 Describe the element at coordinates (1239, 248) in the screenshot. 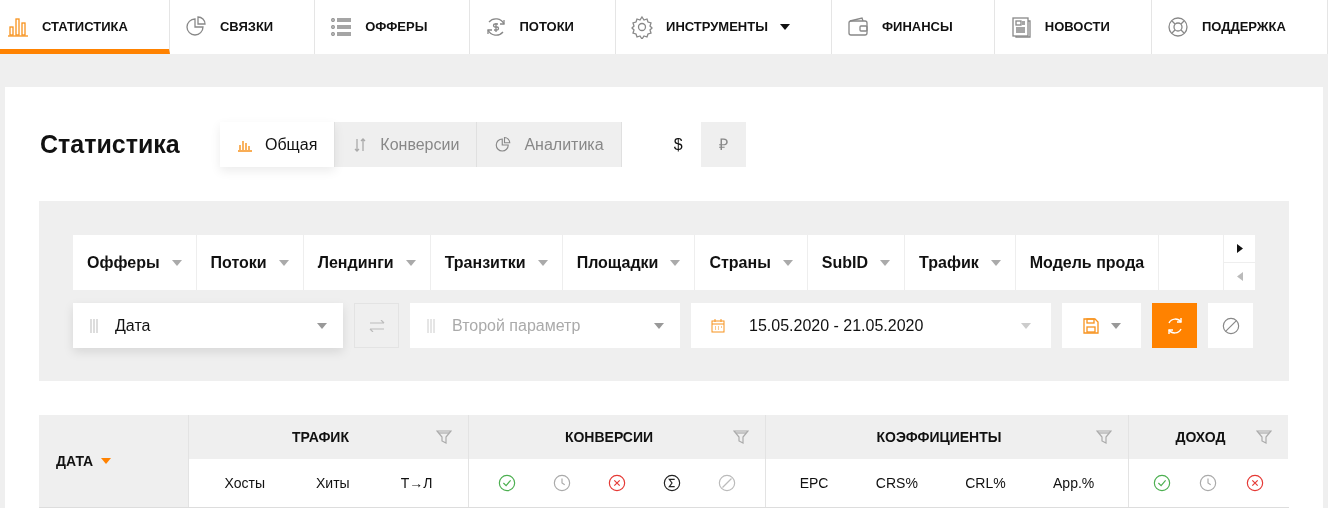

I see `right-arrow-icon` at that location.